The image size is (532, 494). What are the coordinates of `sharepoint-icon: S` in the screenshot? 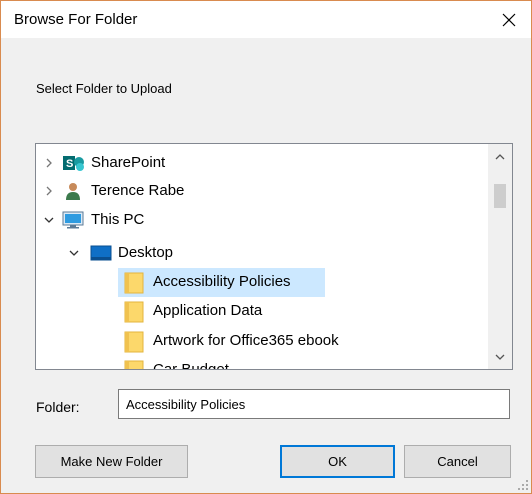 It's located at (73, 163).